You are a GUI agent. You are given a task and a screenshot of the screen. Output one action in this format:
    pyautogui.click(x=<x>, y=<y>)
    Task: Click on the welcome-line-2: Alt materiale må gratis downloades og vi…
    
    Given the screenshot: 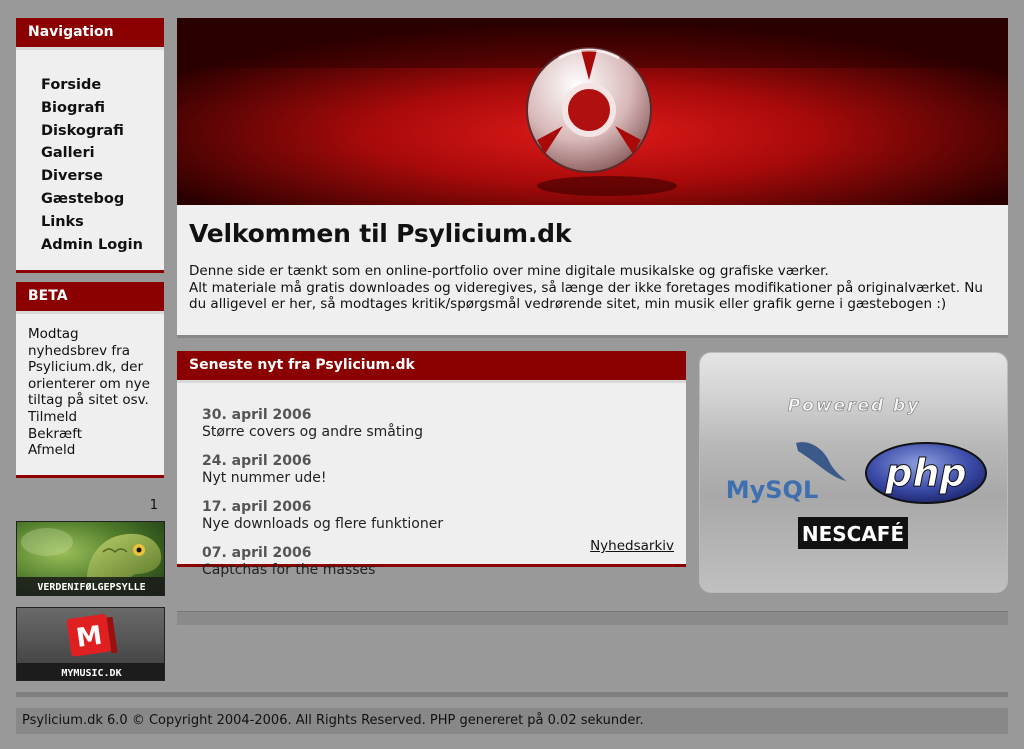 What is the action you would take?
    pyautogui.click(x=586, y=296)
    